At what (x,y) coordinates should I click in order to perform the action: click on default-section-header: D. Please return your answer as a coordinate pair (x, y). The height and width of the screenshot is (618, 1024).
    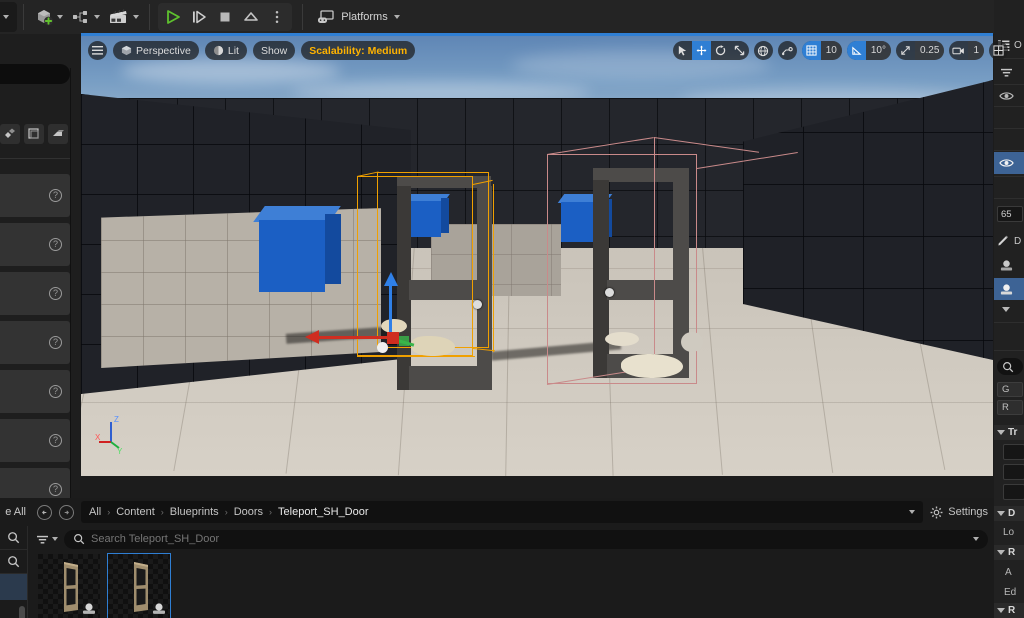
    Looking at the image, I should click on (1009, 513).